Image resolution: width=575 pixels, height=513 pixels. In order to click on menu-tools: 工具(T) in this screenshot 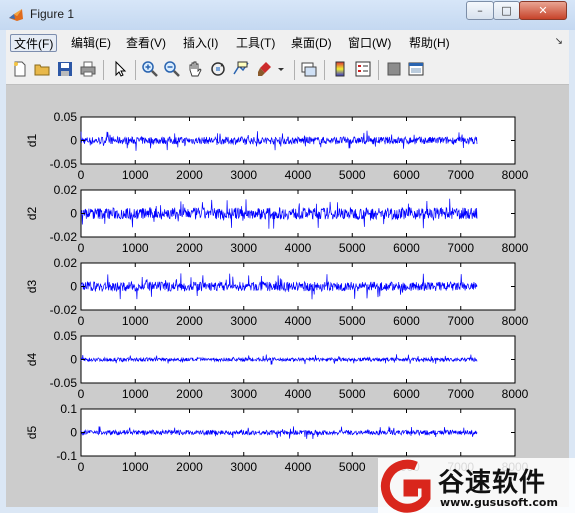, I will do `click(255, 43)`.